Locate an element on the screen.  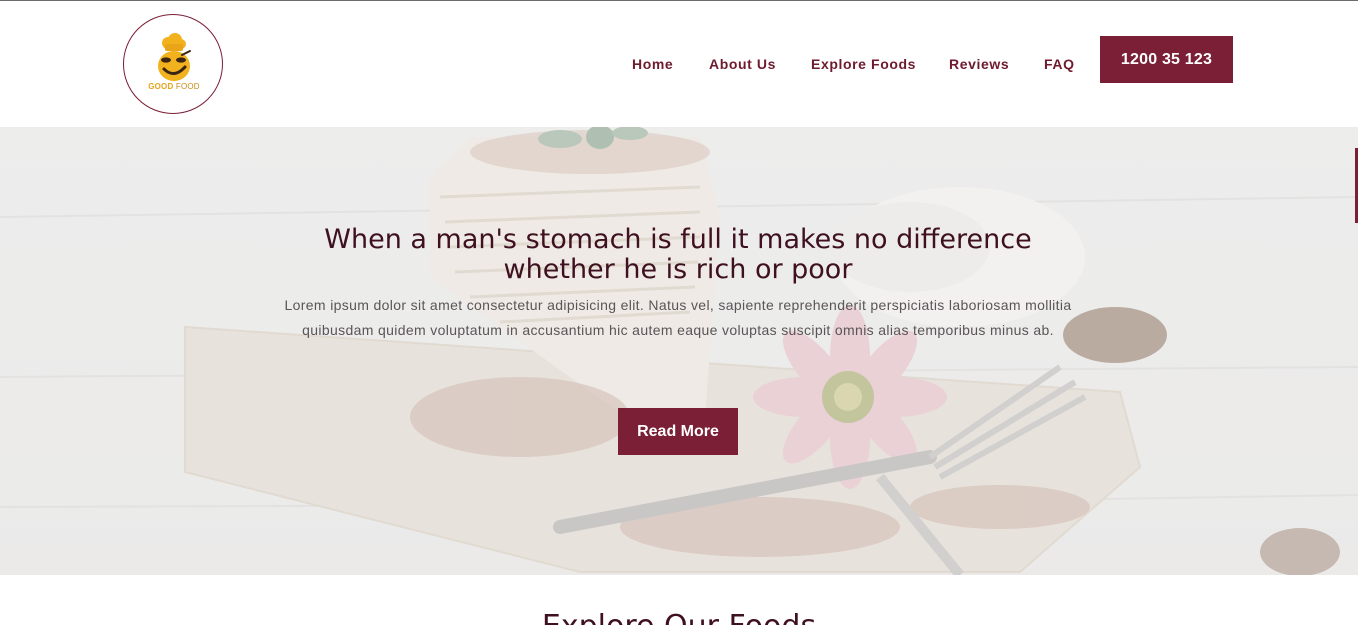
chef-mascot-icon is located at coordinates (174, 57).